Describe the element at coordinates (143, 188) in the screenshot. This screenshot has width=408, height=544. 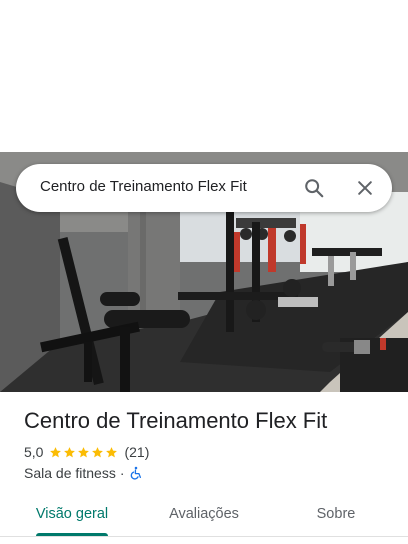
I see `search-input: Centro de Treinamento Flex Fit` at that location.